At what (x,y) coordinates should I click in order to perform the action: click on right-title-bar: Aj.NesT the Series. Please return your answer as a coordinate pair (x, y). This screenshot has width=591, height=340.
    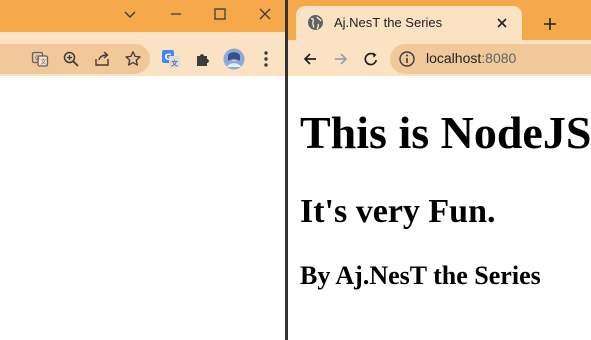
    Looking at the image, I should click on (439, 20).